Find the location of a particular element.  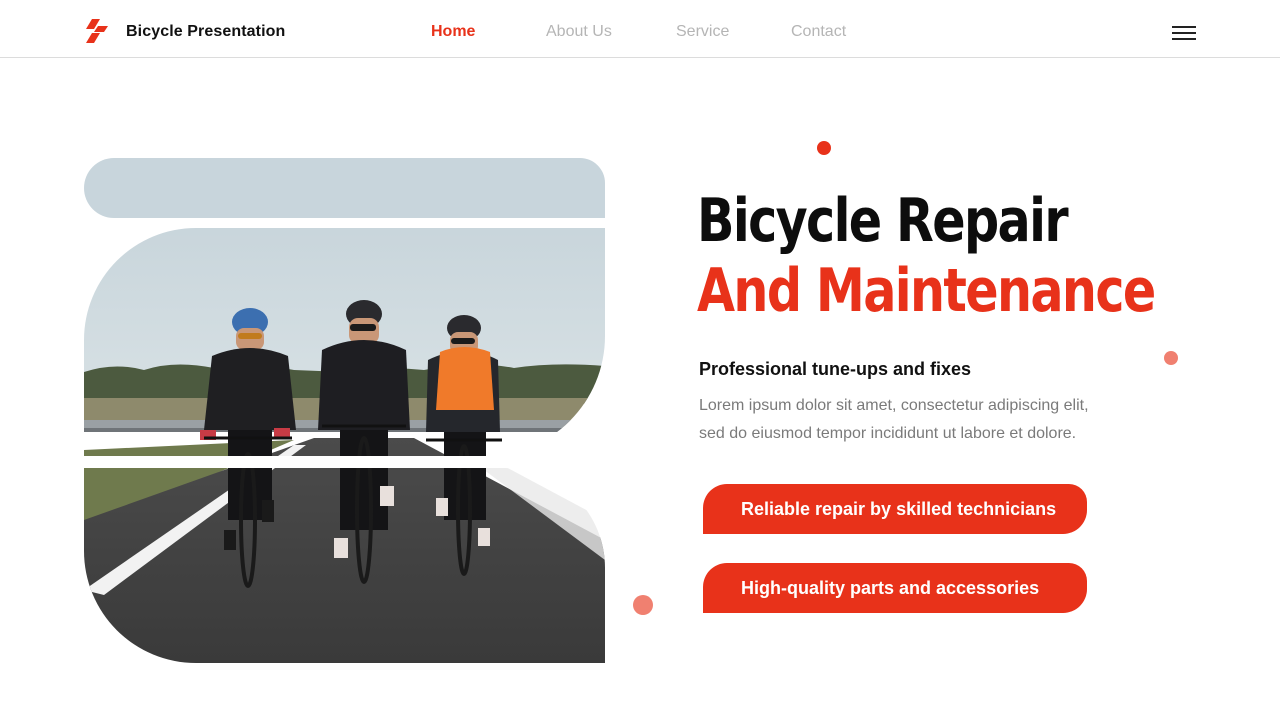

hero-subtitle: Professional tune-ups and fixes is located at coordinates (835, 369).